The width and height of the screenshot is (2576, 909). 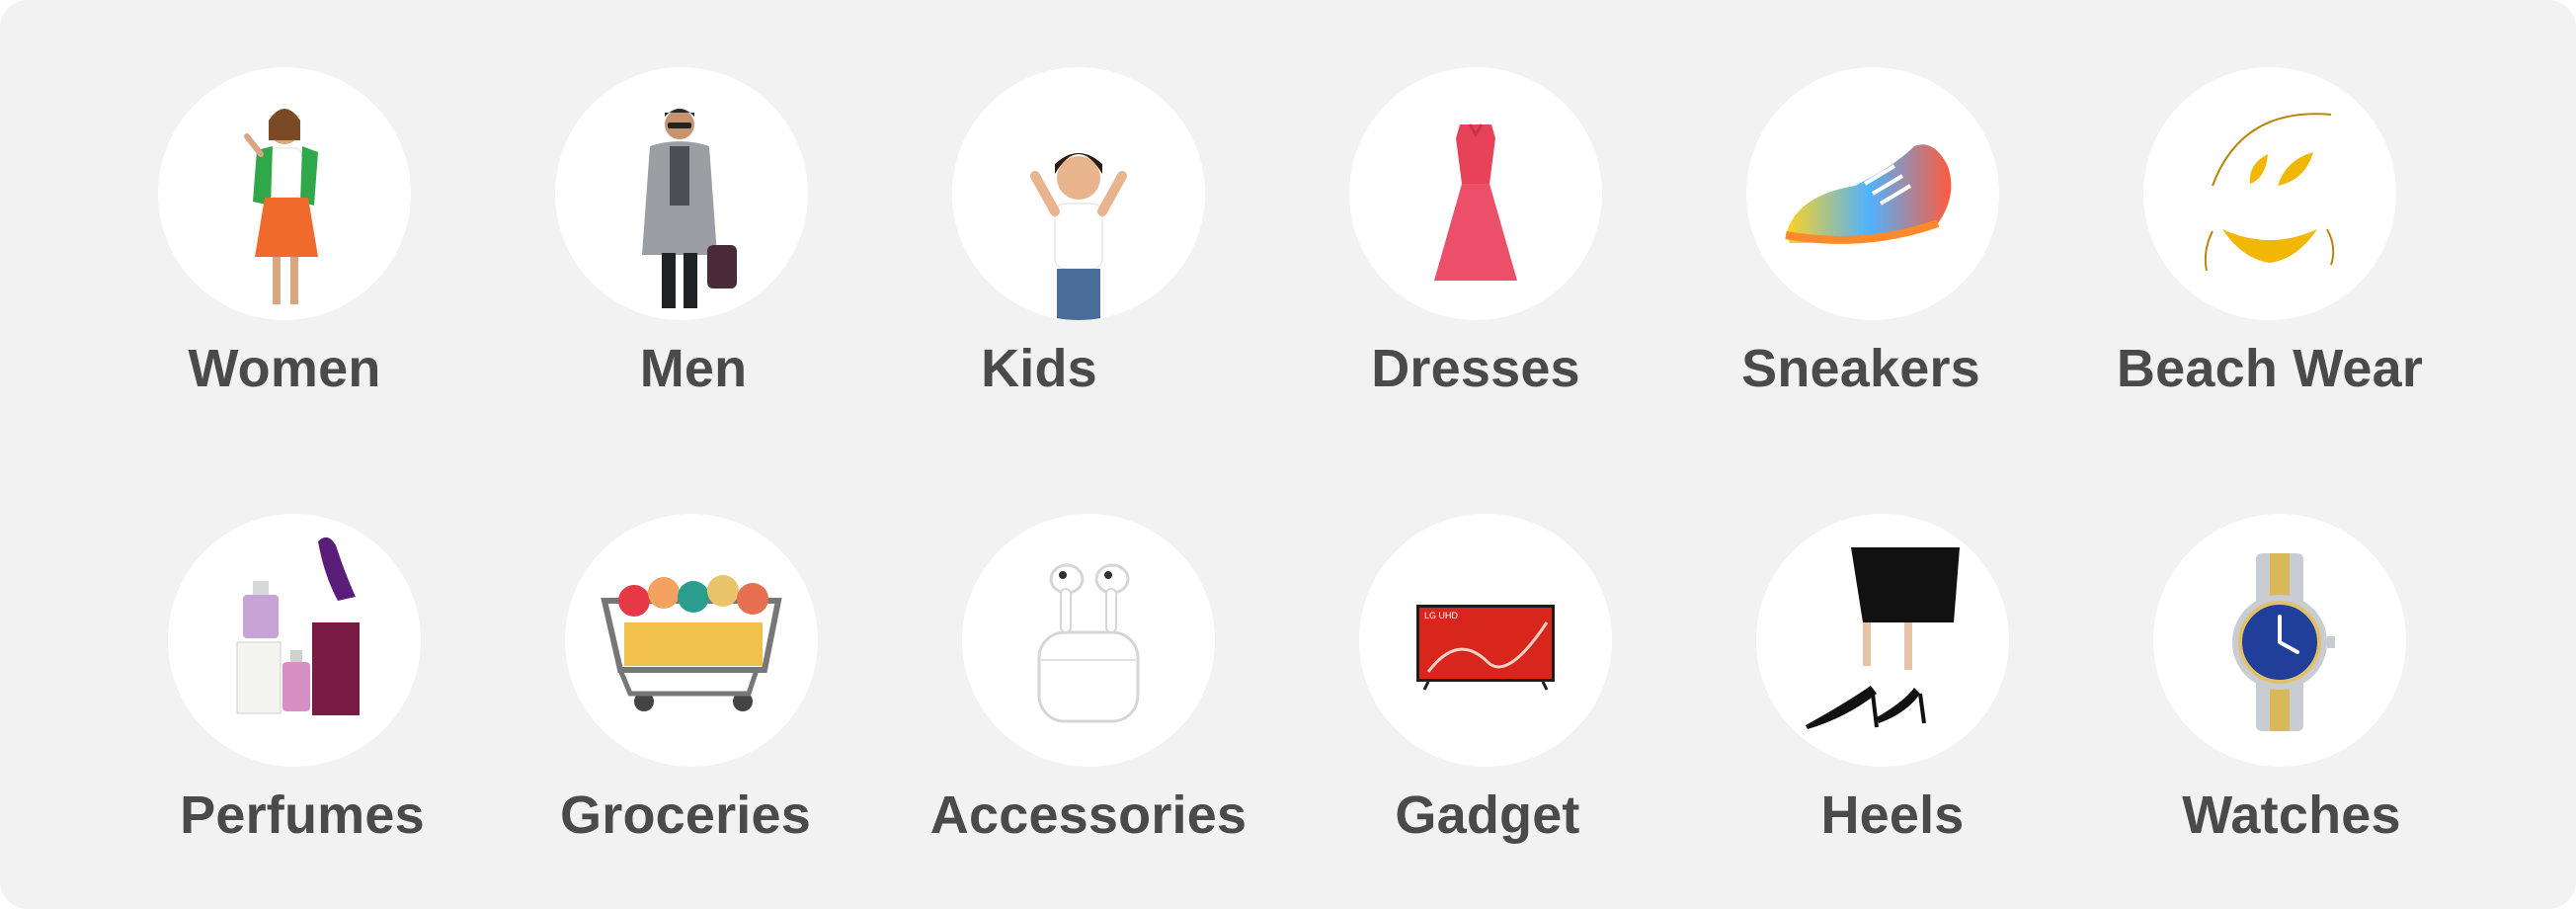 What do you see at coordinates (281, 206) in the screenshot?
I see `woman-figure-icon` at bounding box center [281, 206].